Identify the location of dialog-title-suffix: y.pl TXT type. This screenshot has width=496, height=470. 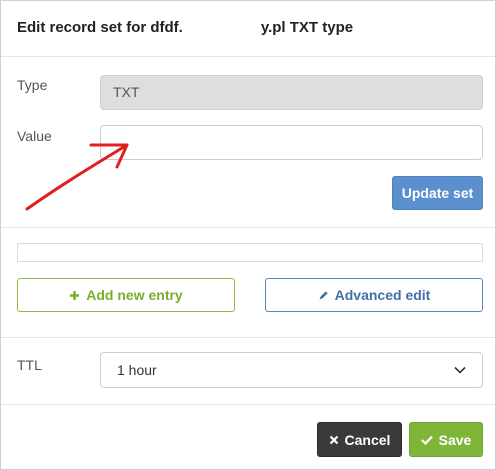
(307, 27).